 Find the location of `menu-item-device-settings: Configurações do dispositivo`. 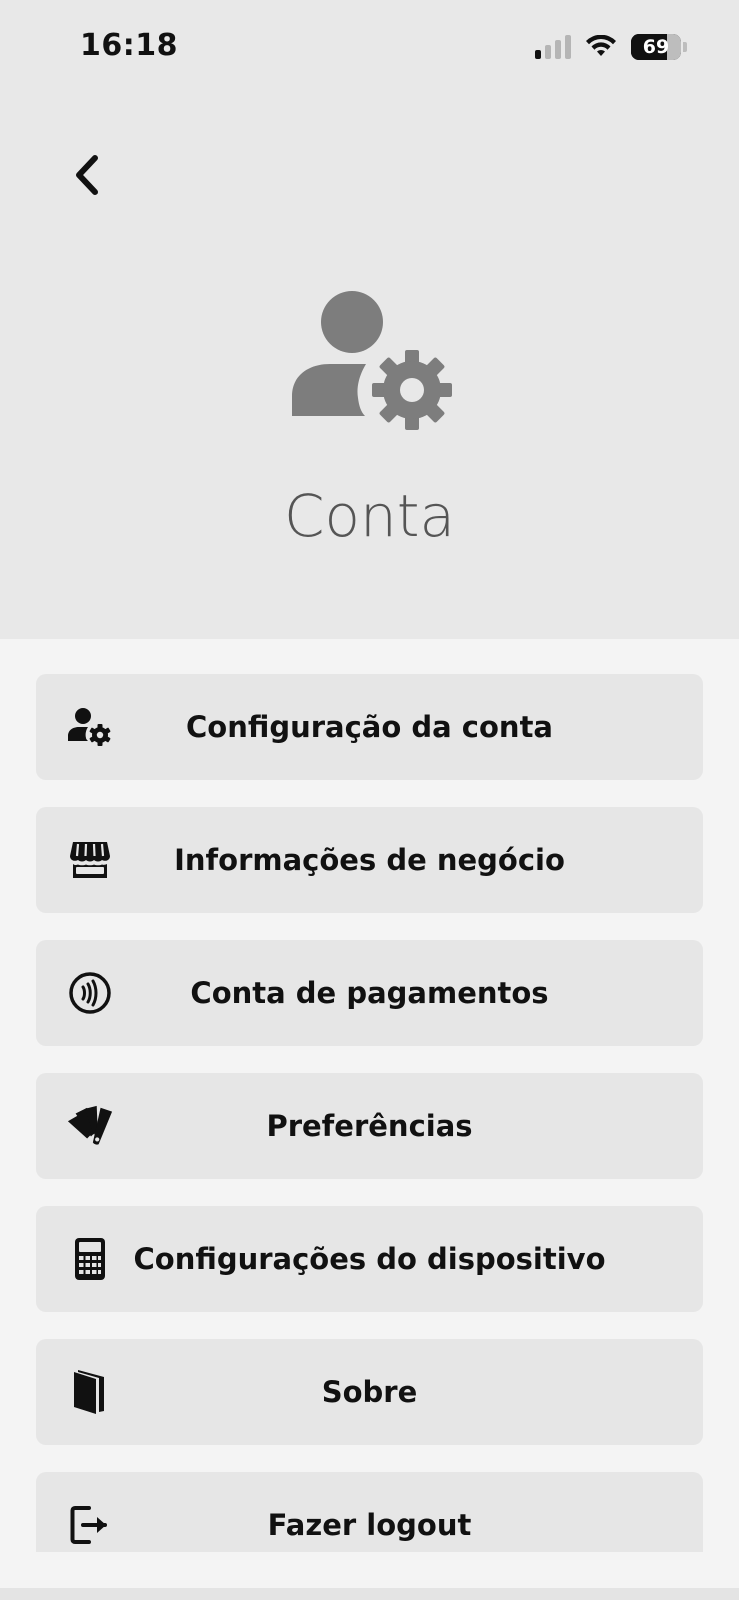

menu-item-device-settings: Configurações do dispositivo is located at coordinates (369, 1259).